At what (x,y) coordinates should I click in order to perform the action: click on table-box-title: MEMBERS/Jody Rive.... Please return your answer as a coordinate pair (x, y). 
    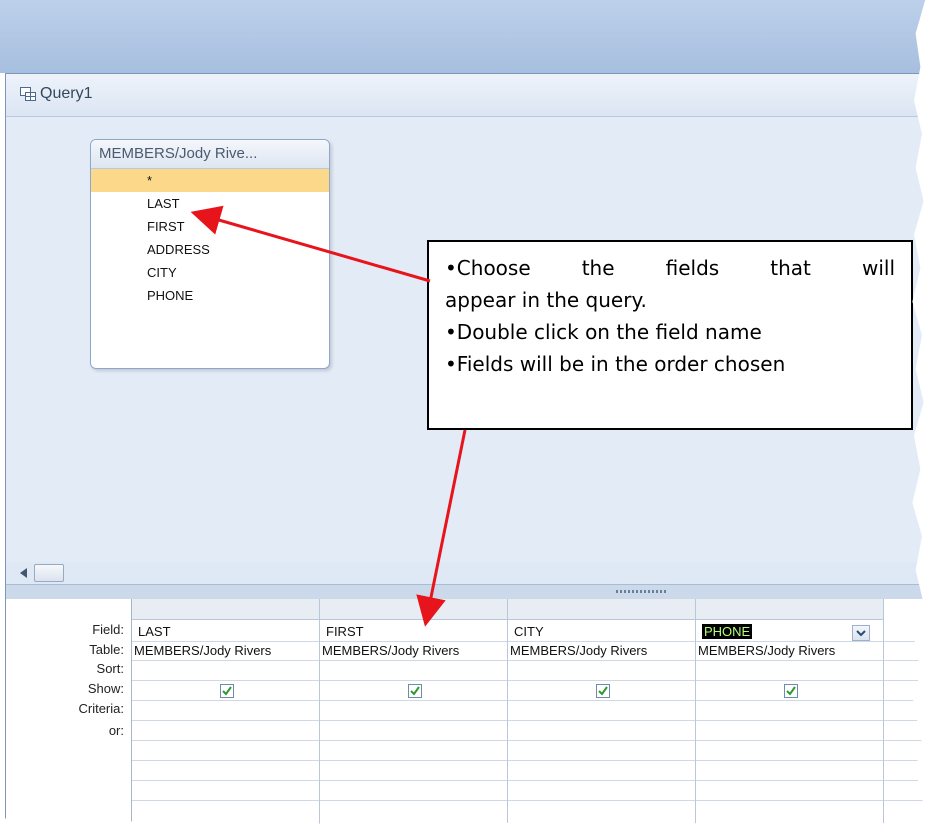
    Looking at the image, I should click on (210, 154).